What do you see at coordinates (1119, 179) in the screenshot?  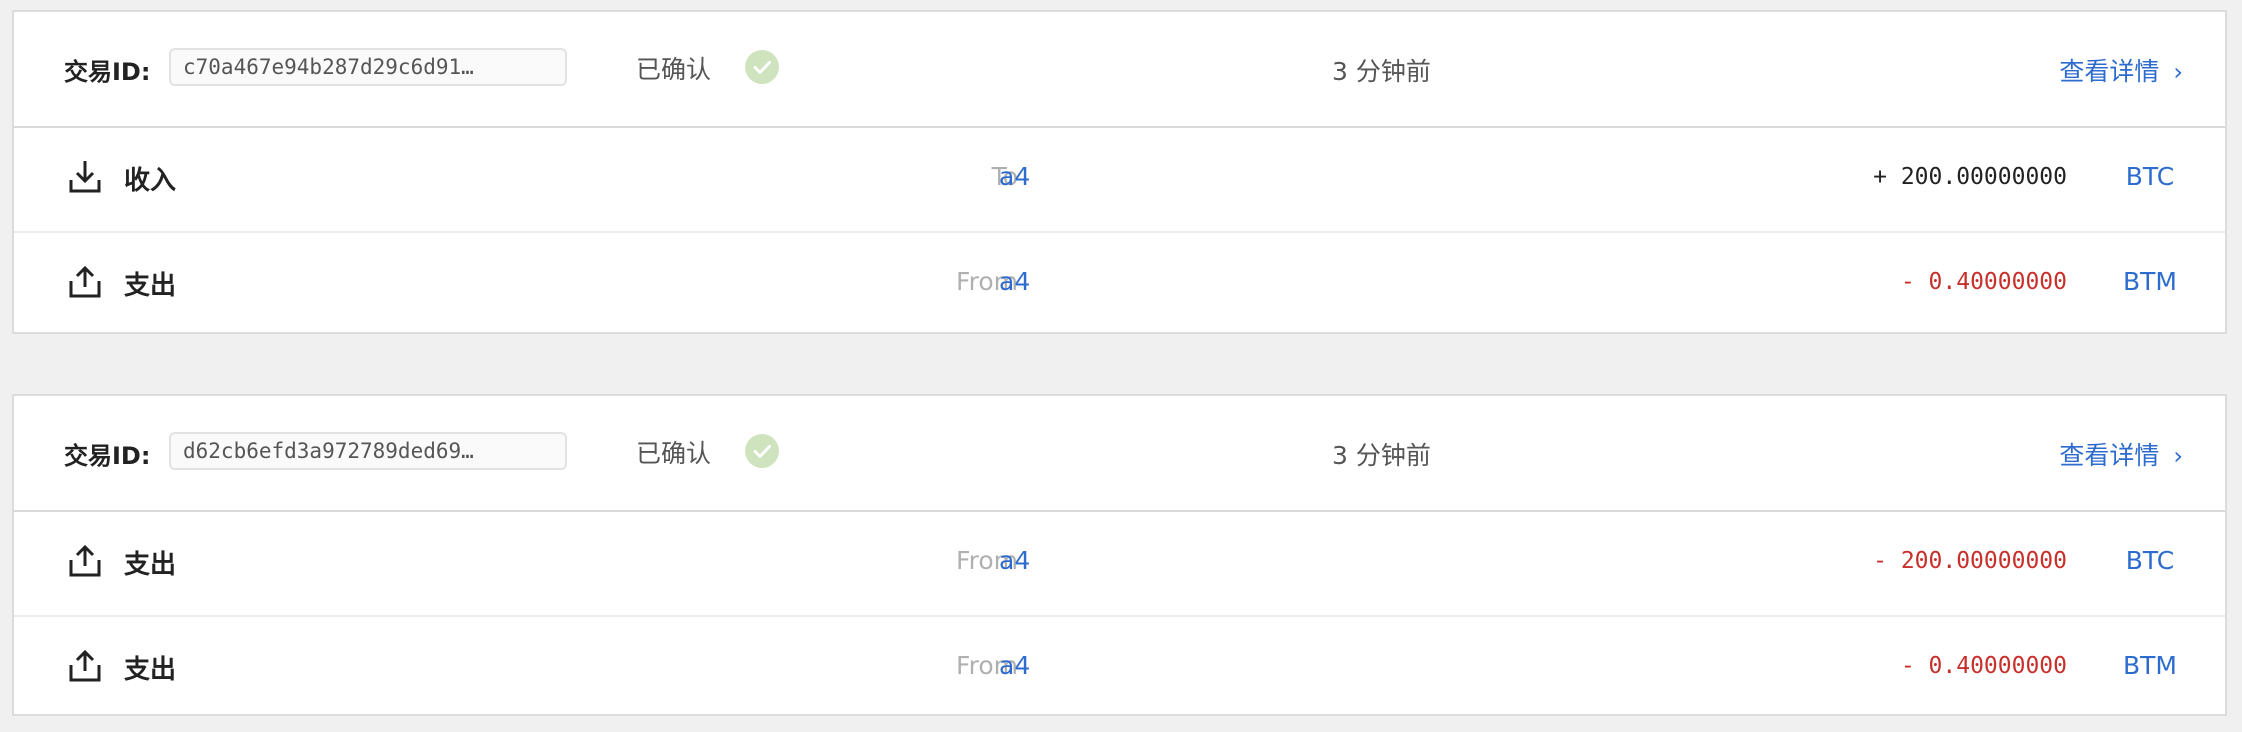 I see `transaction-entry: 收入 To a4 + 200.00000000 BTC` at bounding box center [1119, 179].